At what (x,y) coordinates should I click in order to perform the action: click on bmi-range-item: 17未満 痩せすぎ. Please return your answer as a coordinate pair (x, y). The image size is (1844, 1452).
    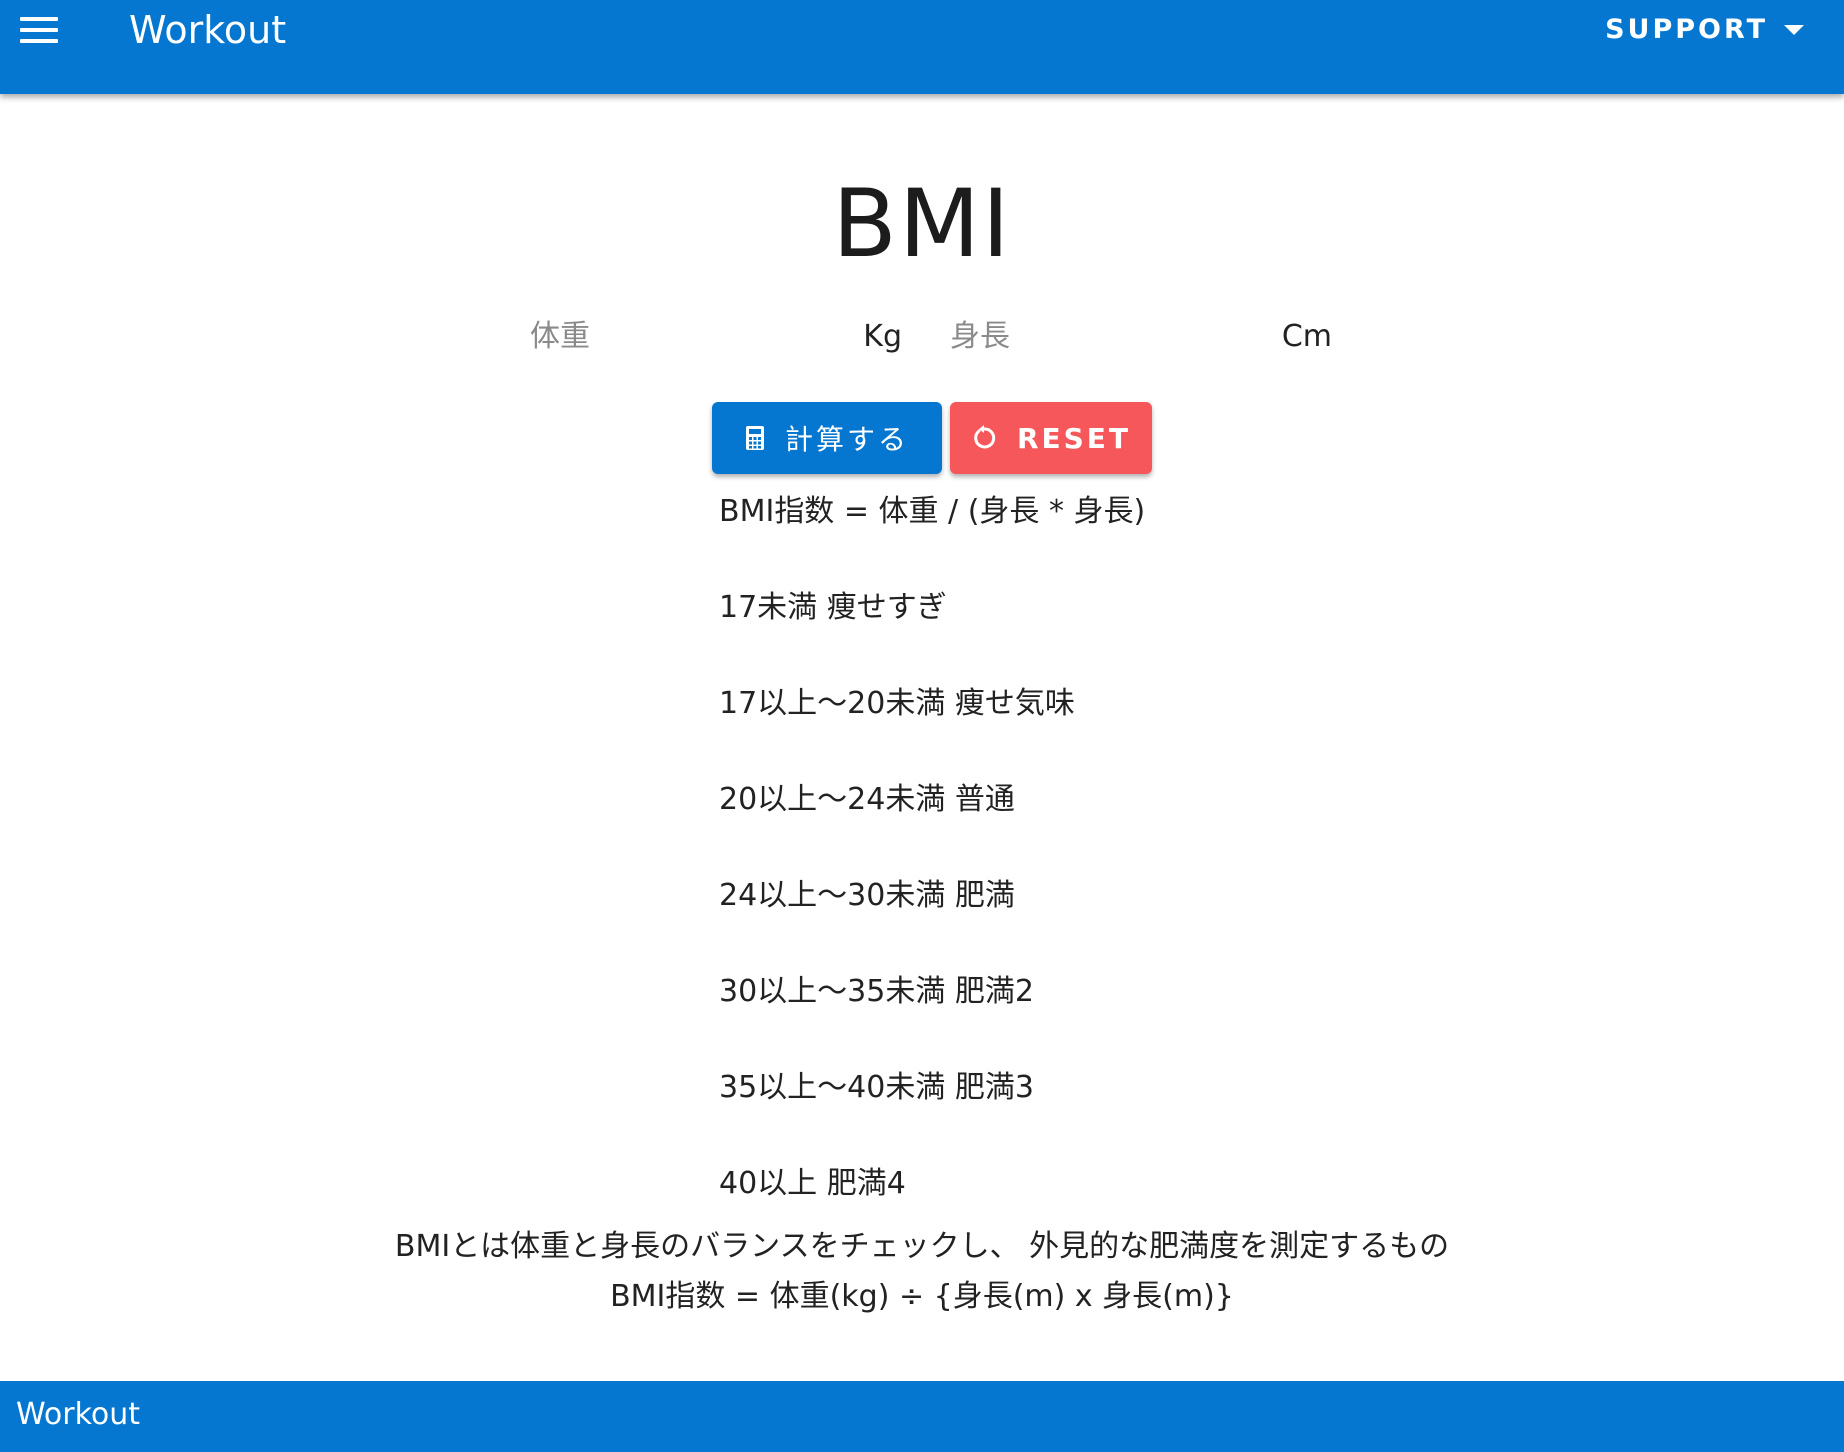
    Looking at the image, I should click on (833, 607).